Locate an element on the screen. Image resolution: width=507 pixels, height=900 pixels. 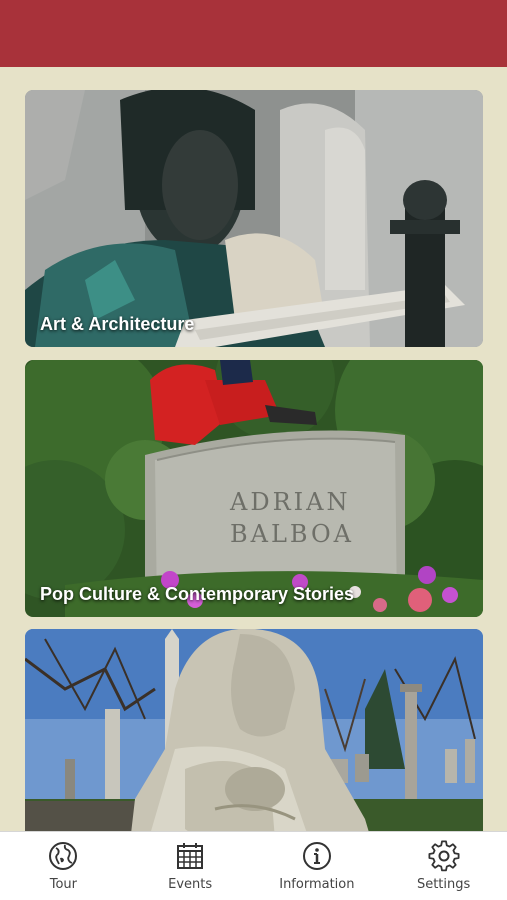
app-header is located at coordinates (253, 33).